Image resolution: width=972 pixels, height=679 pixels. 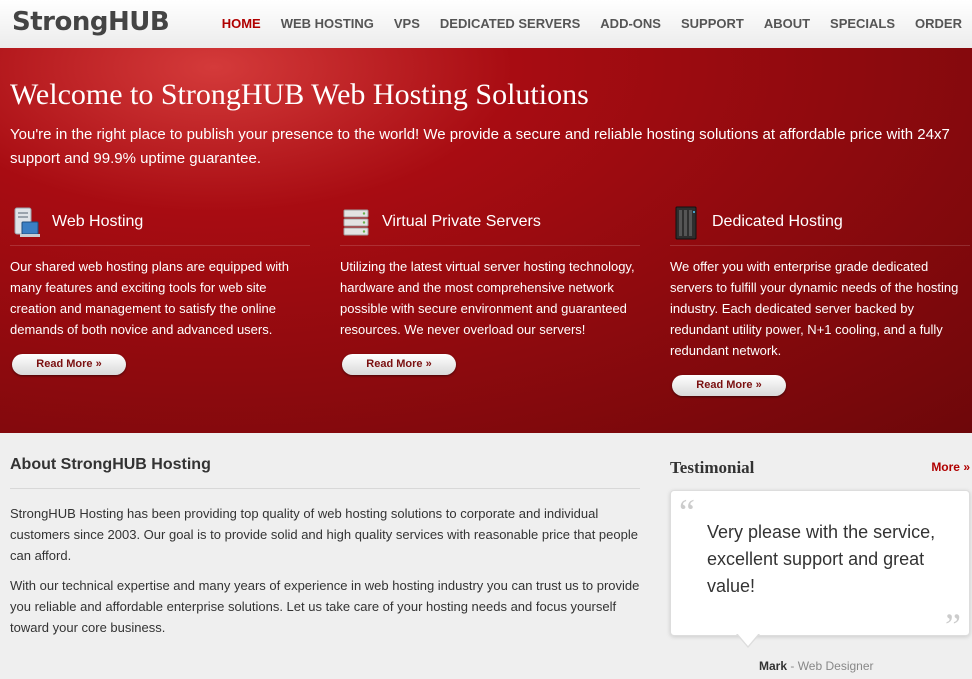 What do you see at coordinates (773, 666) in the screenshot?
I see `author-name: Mark` at bounding box center [773, 666].